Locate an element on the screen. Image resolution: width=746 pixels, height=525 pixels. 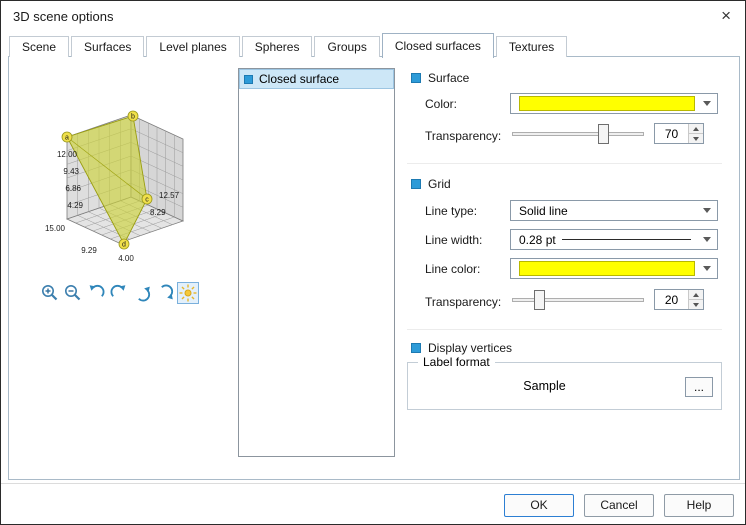
grid-checkbox: Grid is located at coordinates (431, 184).